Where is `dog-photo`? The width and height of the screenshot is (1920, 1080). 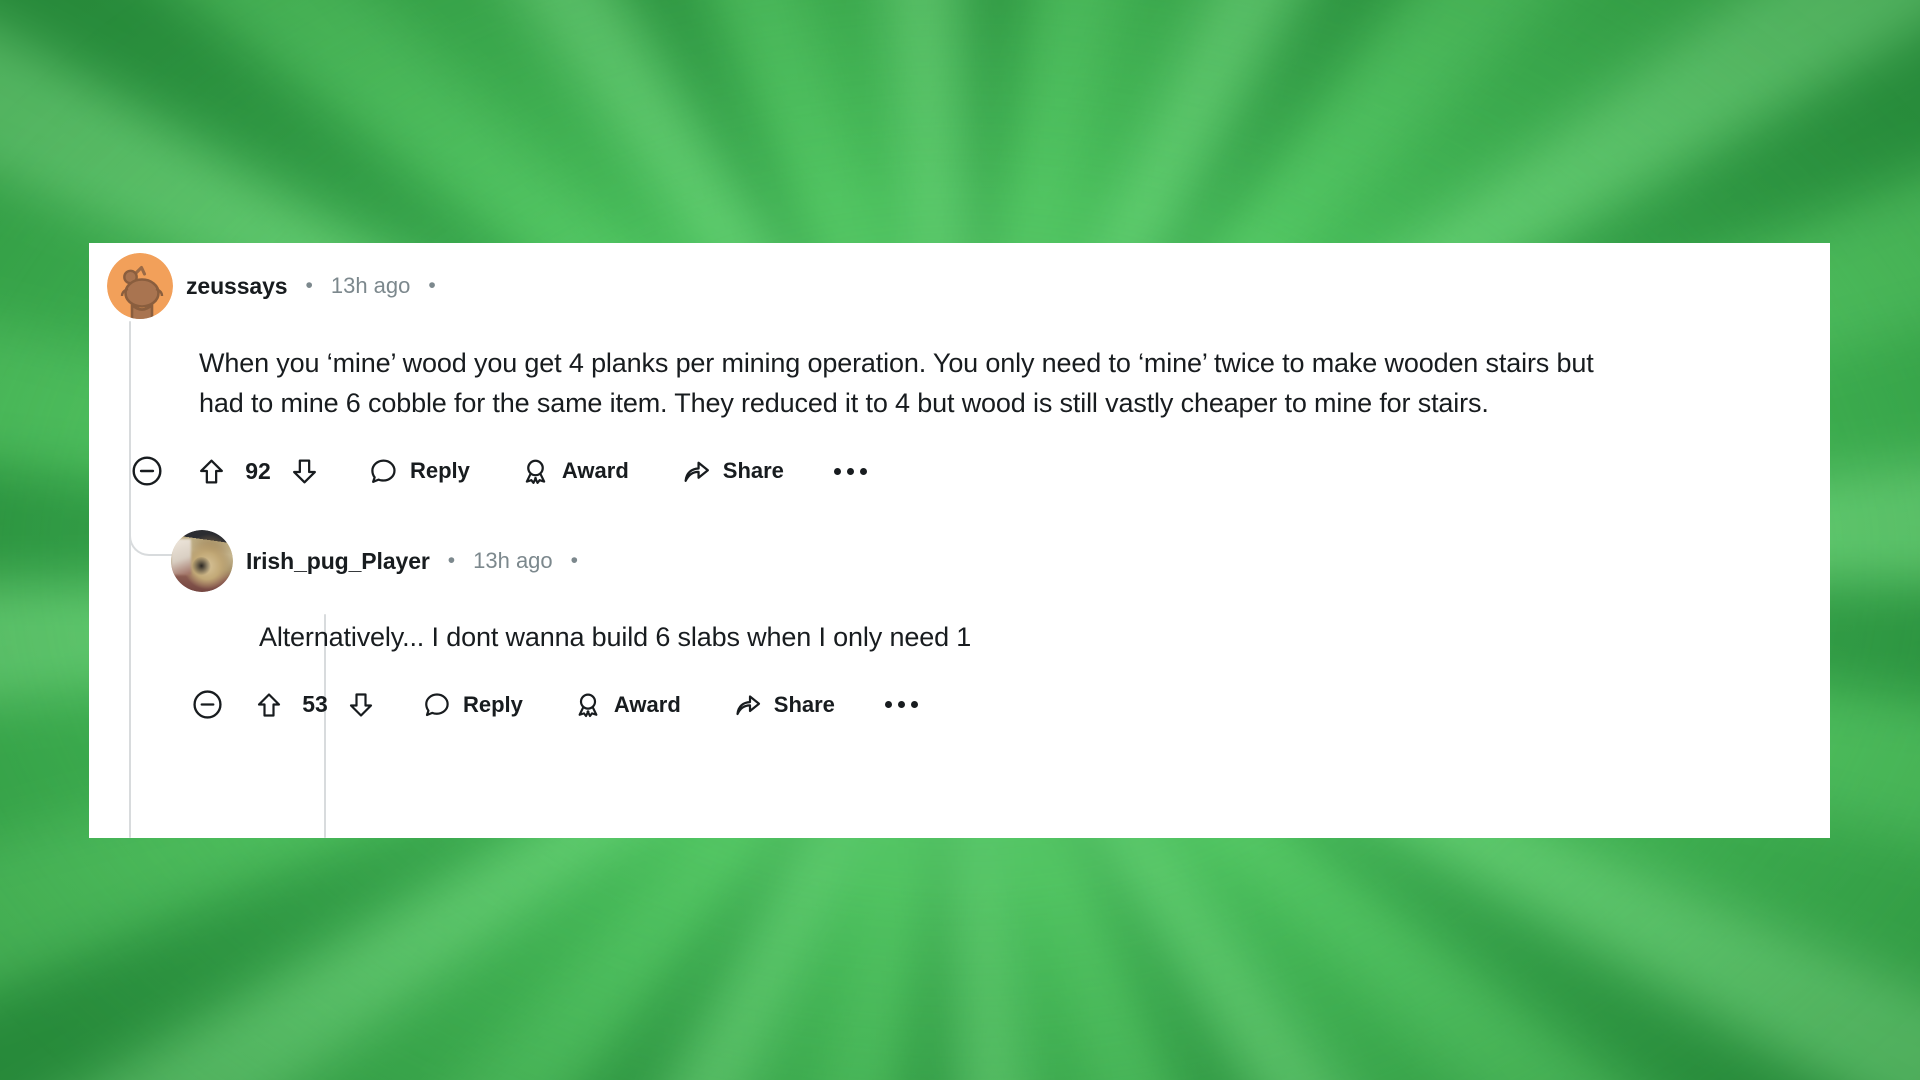 dog-photo is located at coordinates (202, 561).